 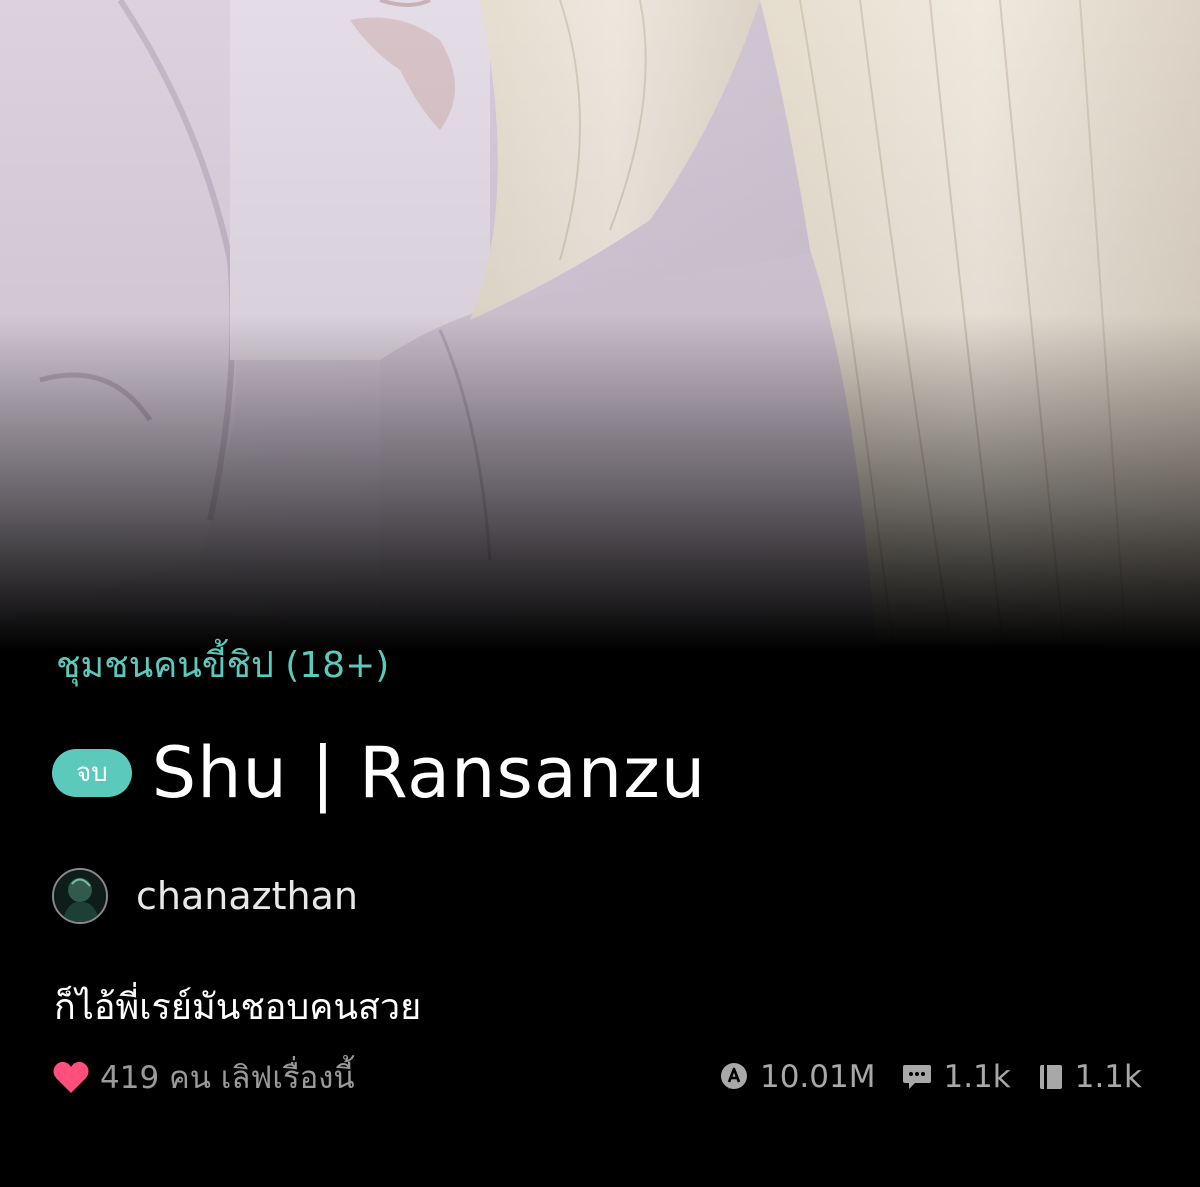 I want to click on comments-stat: 1.1k, so click(x=956, y=1077).